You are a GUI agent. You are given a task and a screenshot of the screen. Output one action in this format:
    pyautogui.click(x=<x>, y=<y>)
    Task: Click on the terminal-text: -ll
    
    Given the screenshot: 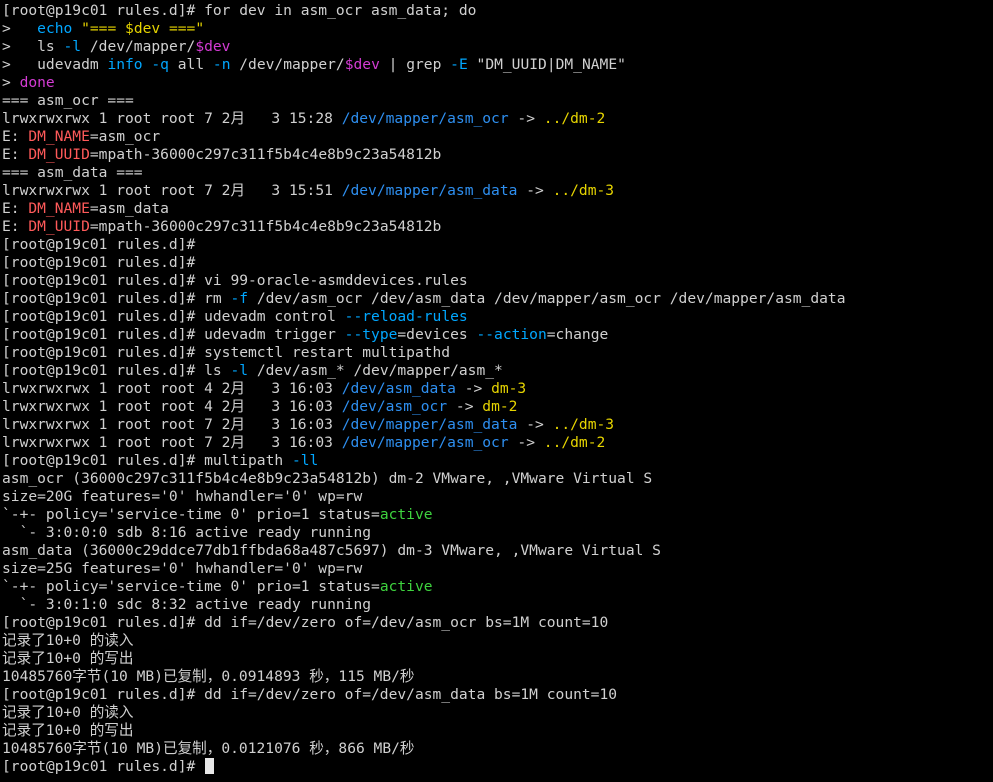 What is the action you would take?
    pyautogui.click(x=305, y=460)
    